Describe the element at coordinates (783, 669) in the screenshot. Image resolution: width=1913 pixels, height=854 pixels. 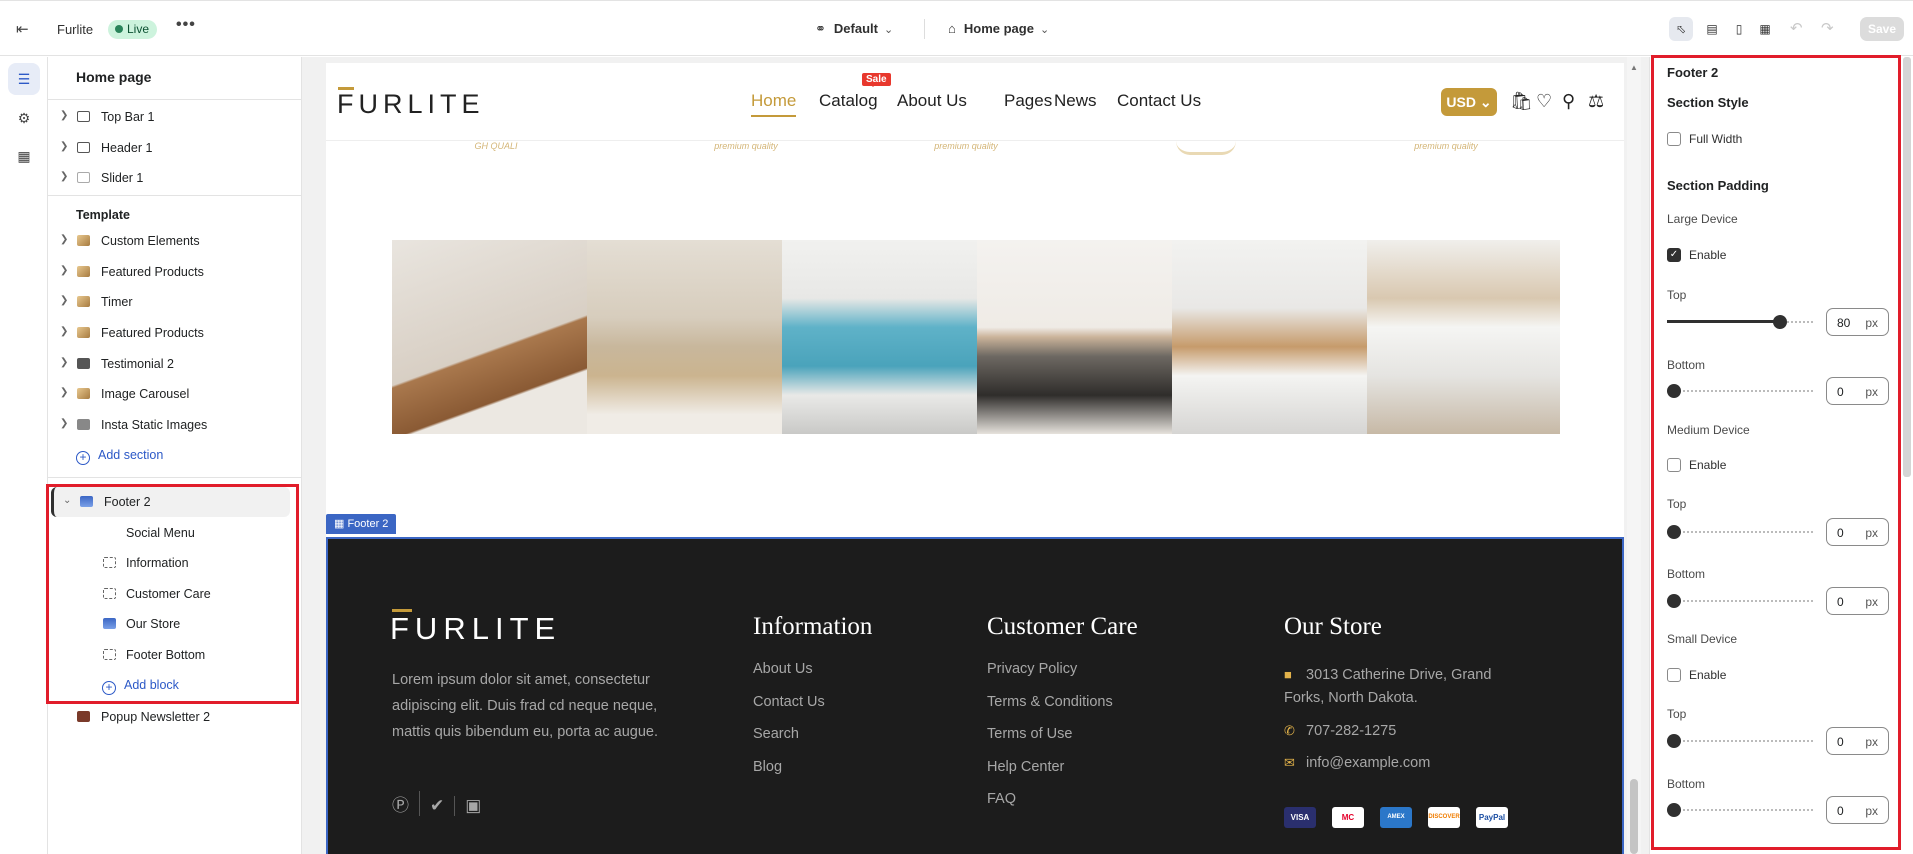
I see `footer-link: About Us` at that location.